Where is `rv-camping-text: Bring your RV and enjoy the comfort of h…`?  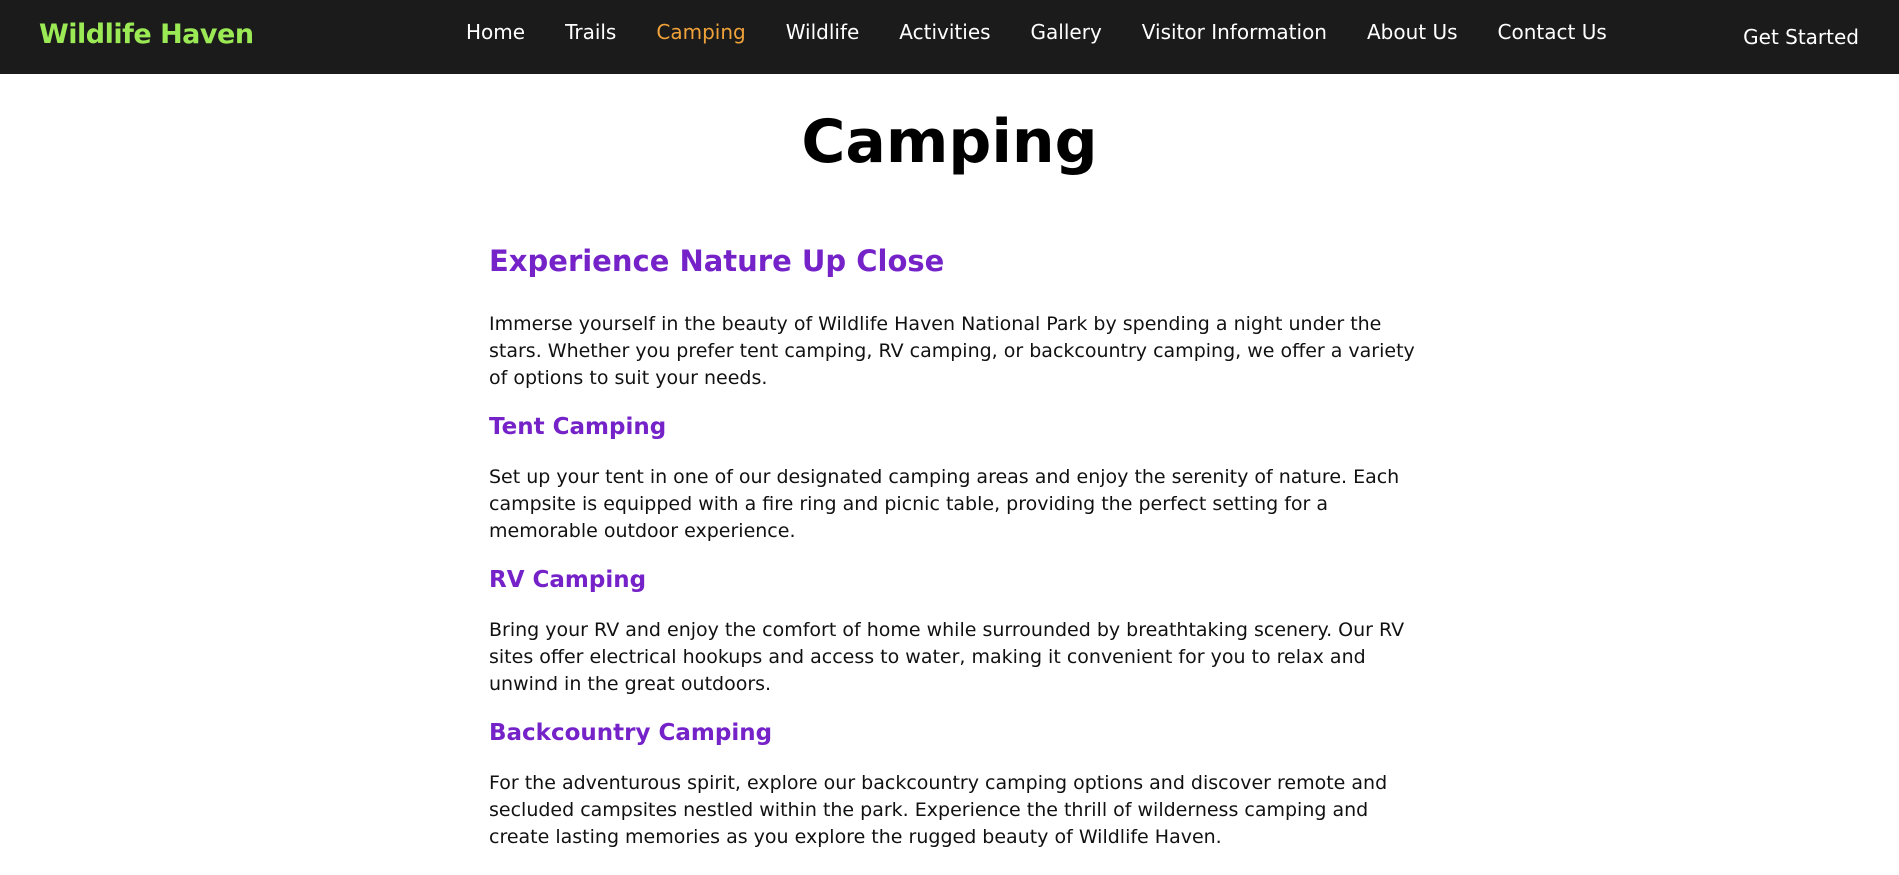 rv-camping-text: Bring your RV and enjoy the comfort of h… is located at coordinates (947, 657).